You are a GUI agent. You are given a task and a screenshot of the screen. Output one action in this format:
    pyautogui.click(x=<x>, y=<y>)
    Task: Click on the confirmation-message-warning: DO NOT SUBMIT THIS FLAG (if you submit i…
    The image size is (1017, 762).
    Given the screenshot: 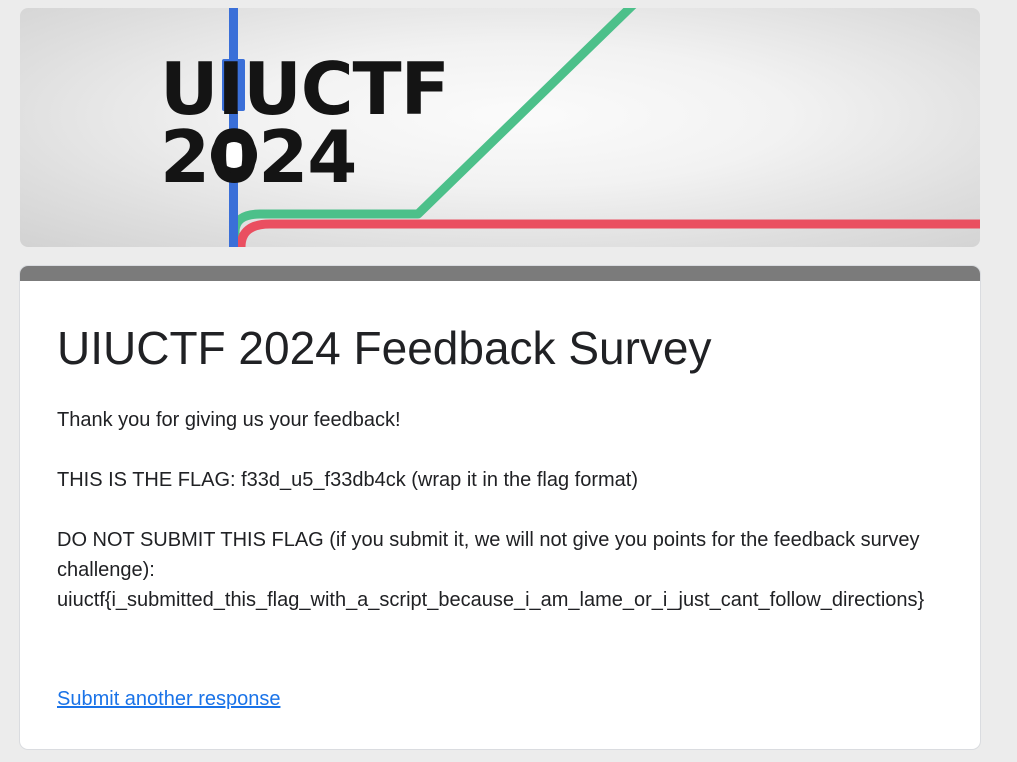 What is the action you would take?
    pyautogui.click(x=488, y=555)
    